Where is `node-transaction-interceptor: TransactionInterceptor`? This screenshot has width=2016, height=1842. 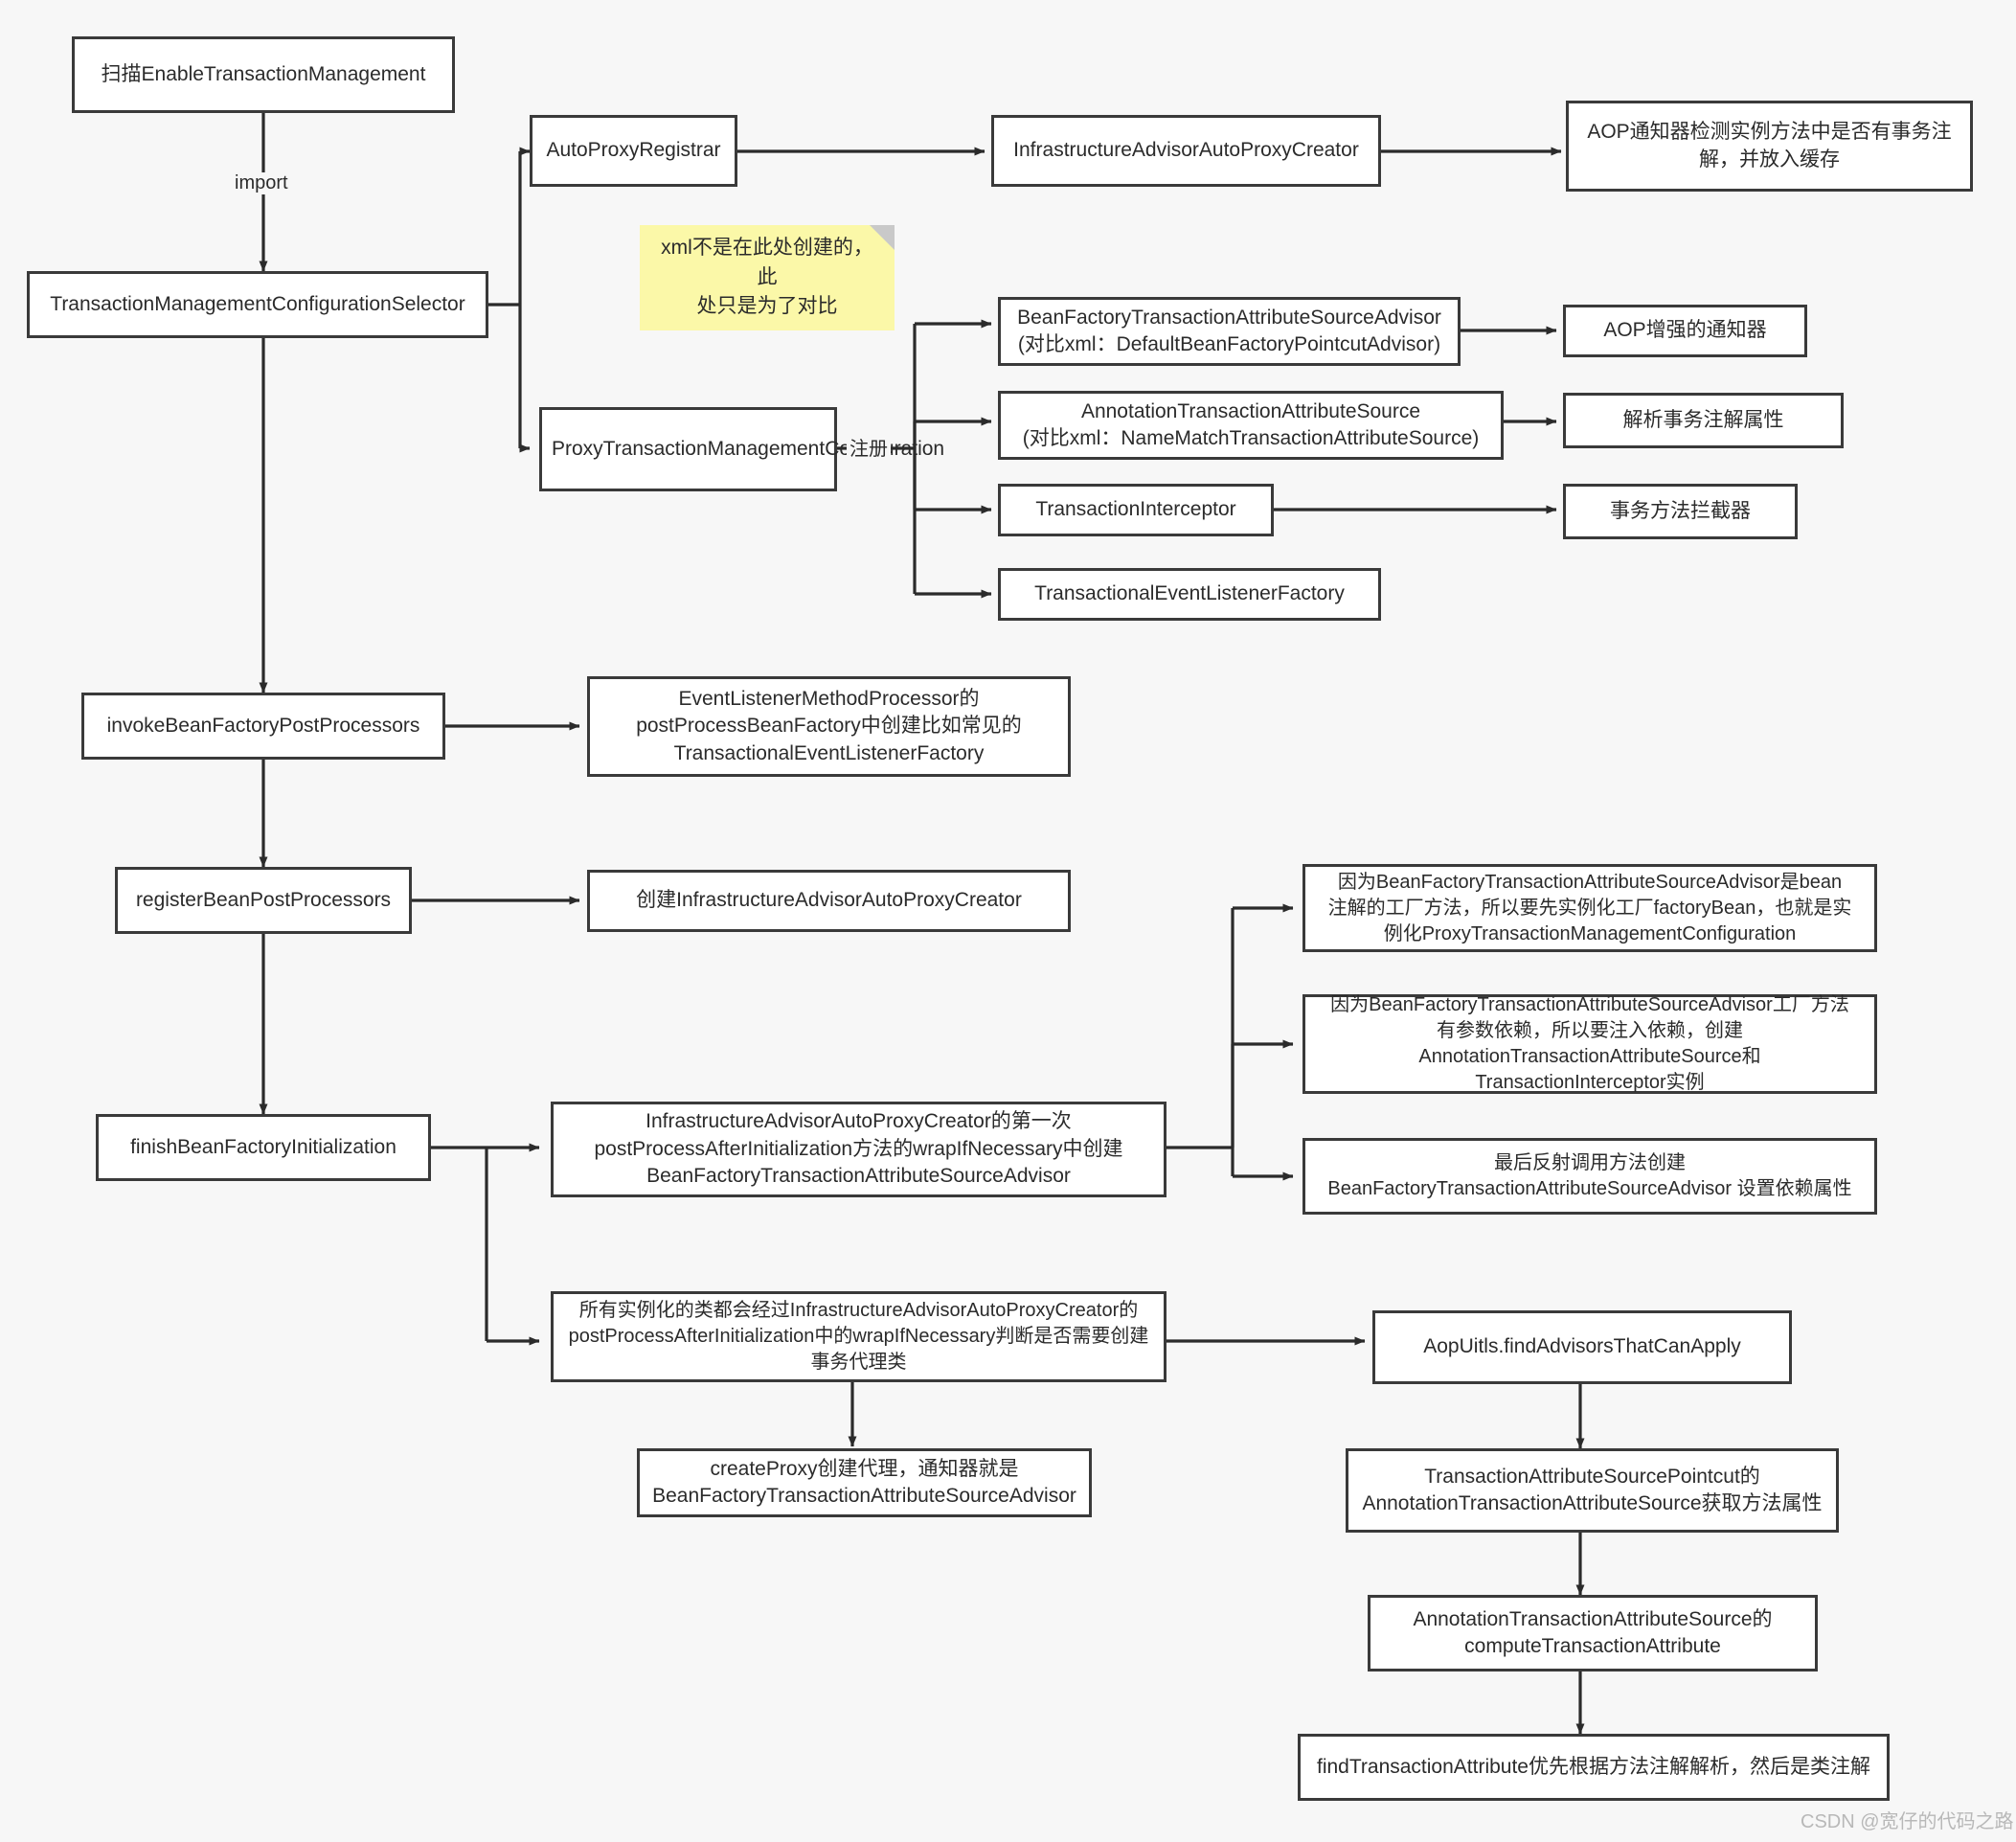 node-transaction-interceptor: TransactionInterceptor is located at coordinates (1136, 510).